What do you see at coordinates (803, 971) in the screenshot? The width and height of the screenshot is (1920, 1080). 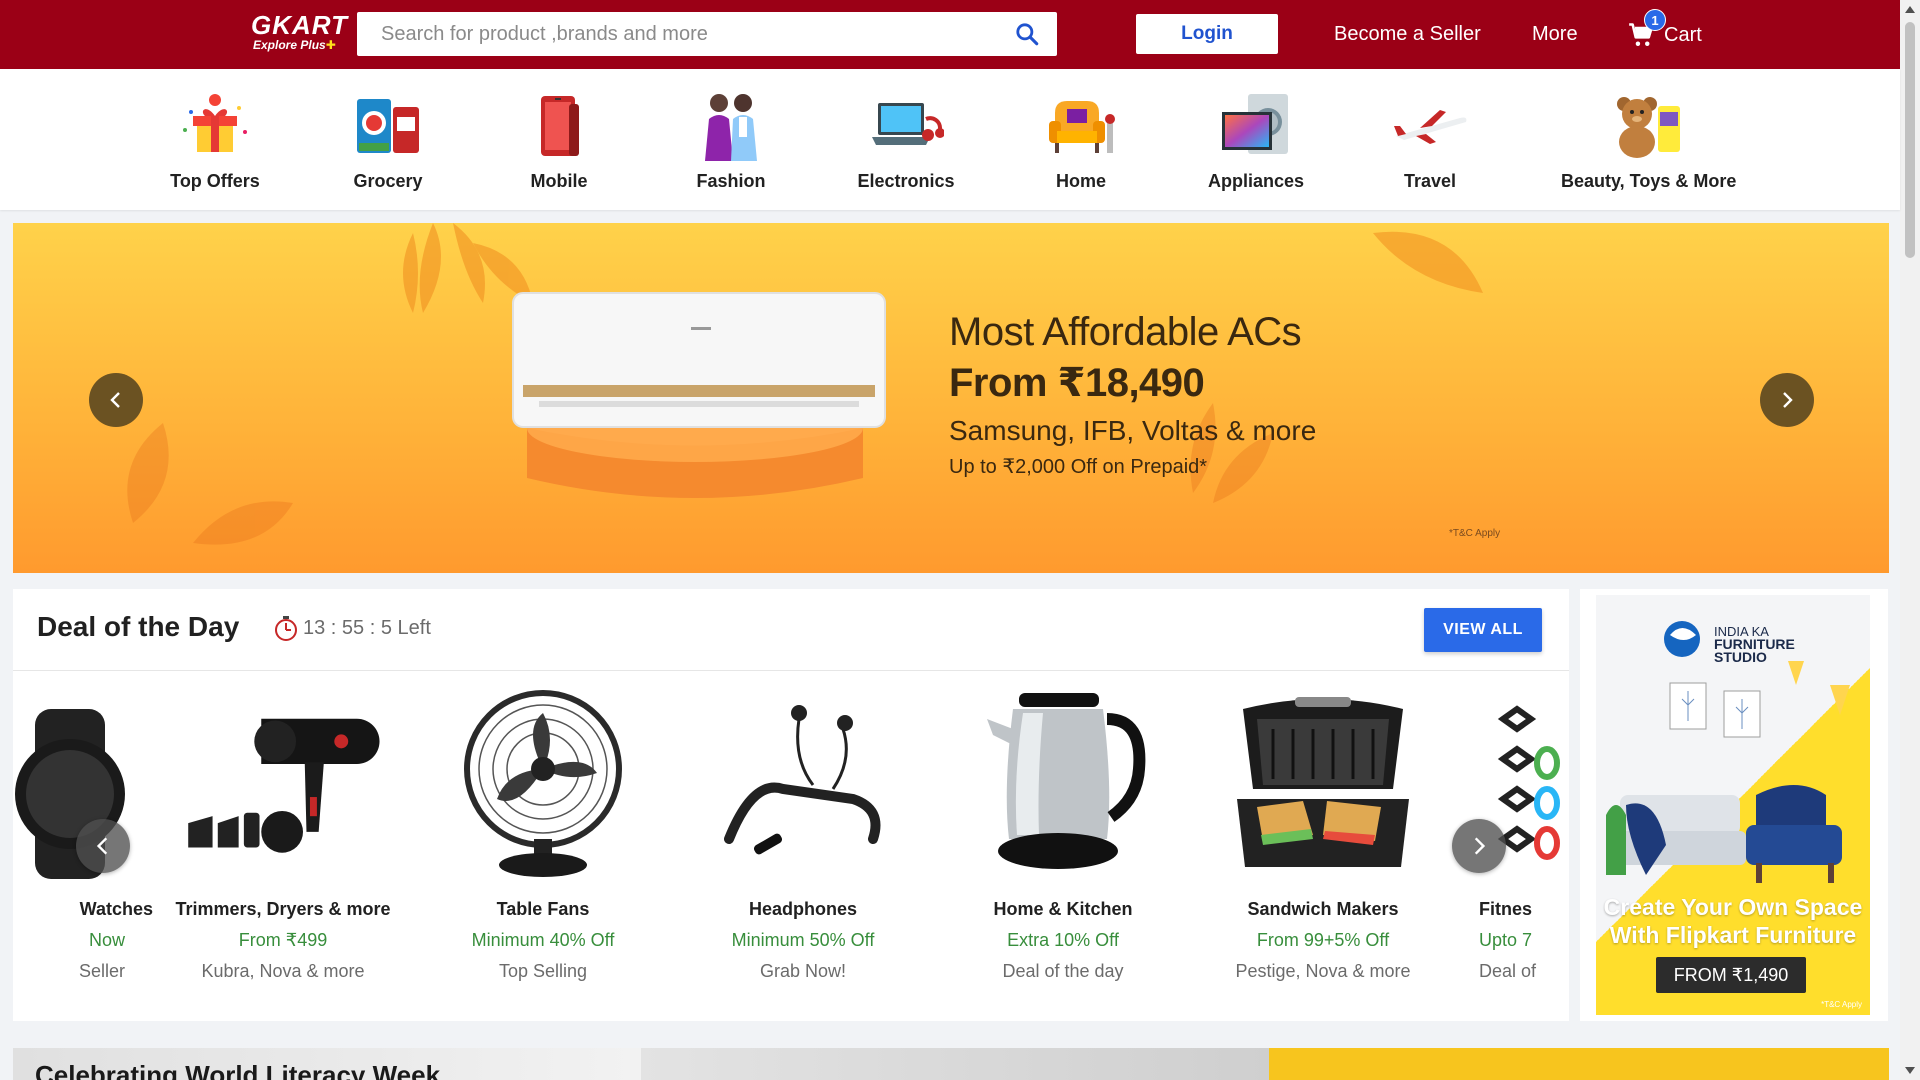 I see `deal-item-subtext: Grab Now!` at bounding box center [803, 971].